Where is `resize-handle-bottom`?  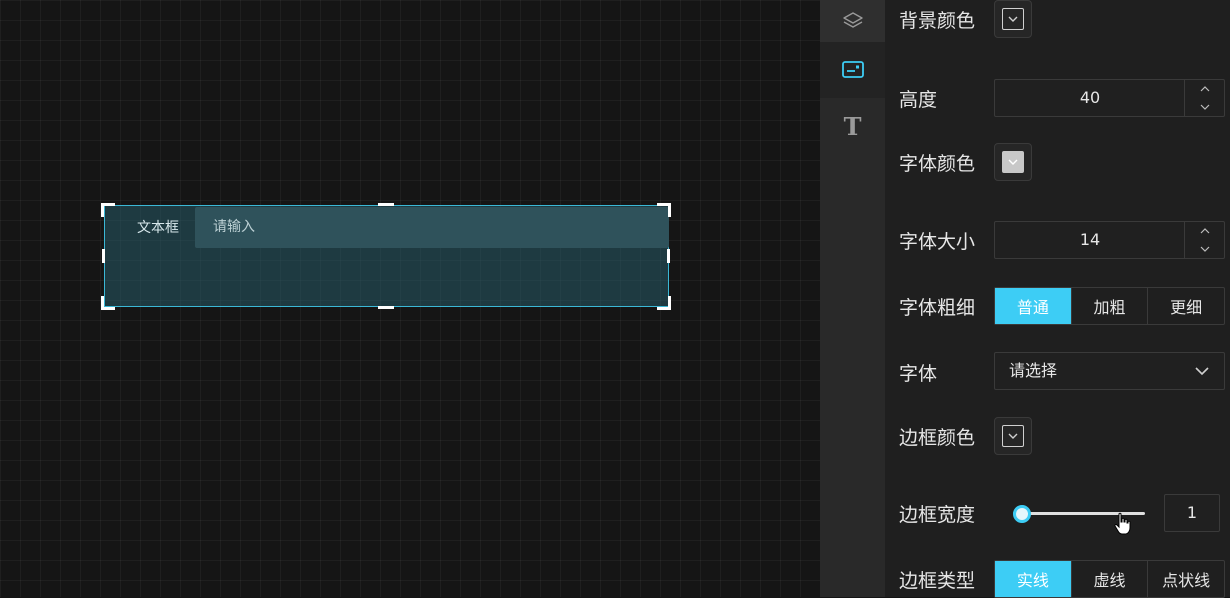 resize-handle-bottom is located at coordinates (386, 307).